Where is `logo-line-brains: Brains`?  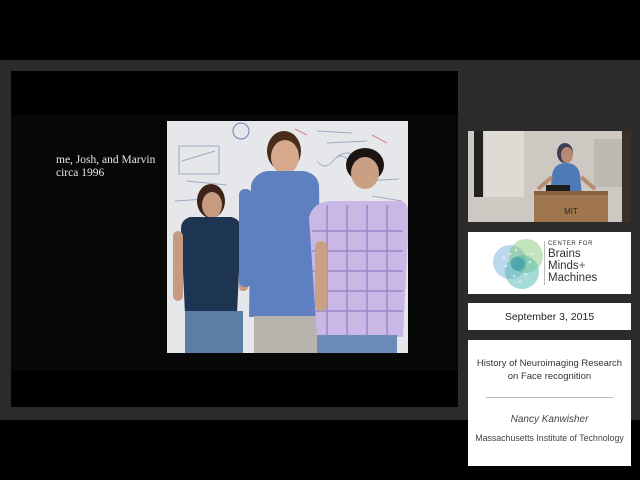
logo-line-brains: Brains is located at coordinates (564, 254).